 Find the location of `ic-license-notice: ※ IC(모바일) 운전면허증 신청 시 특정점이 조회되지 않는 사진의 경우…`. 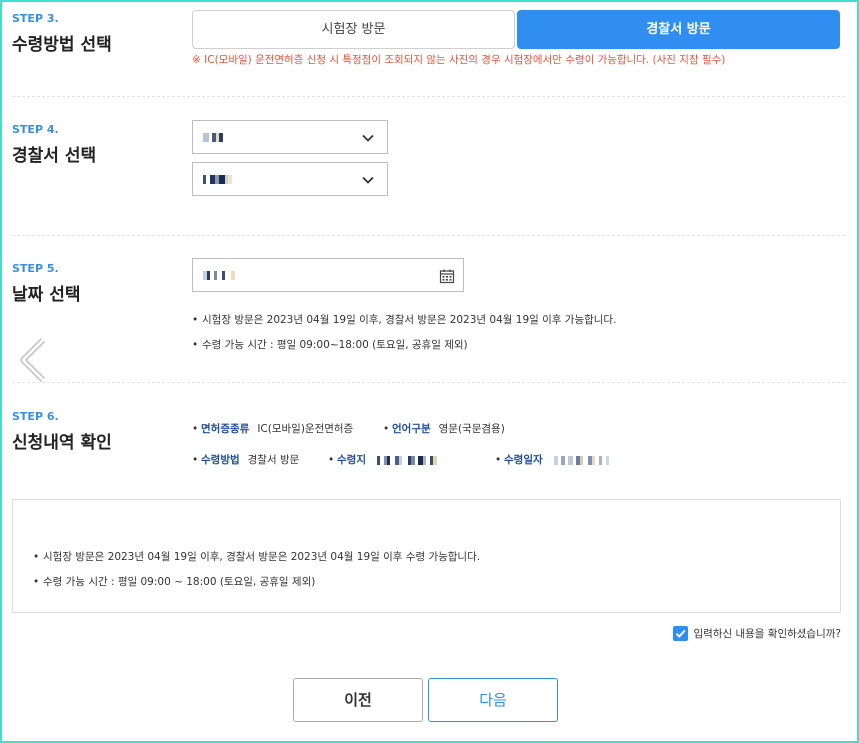

ic-license-notice: ※ IC(모바일) 운전면허증 신청 시 특정점이 조회되지 않는 사진의 경우… is located at coordinates (459, 60).